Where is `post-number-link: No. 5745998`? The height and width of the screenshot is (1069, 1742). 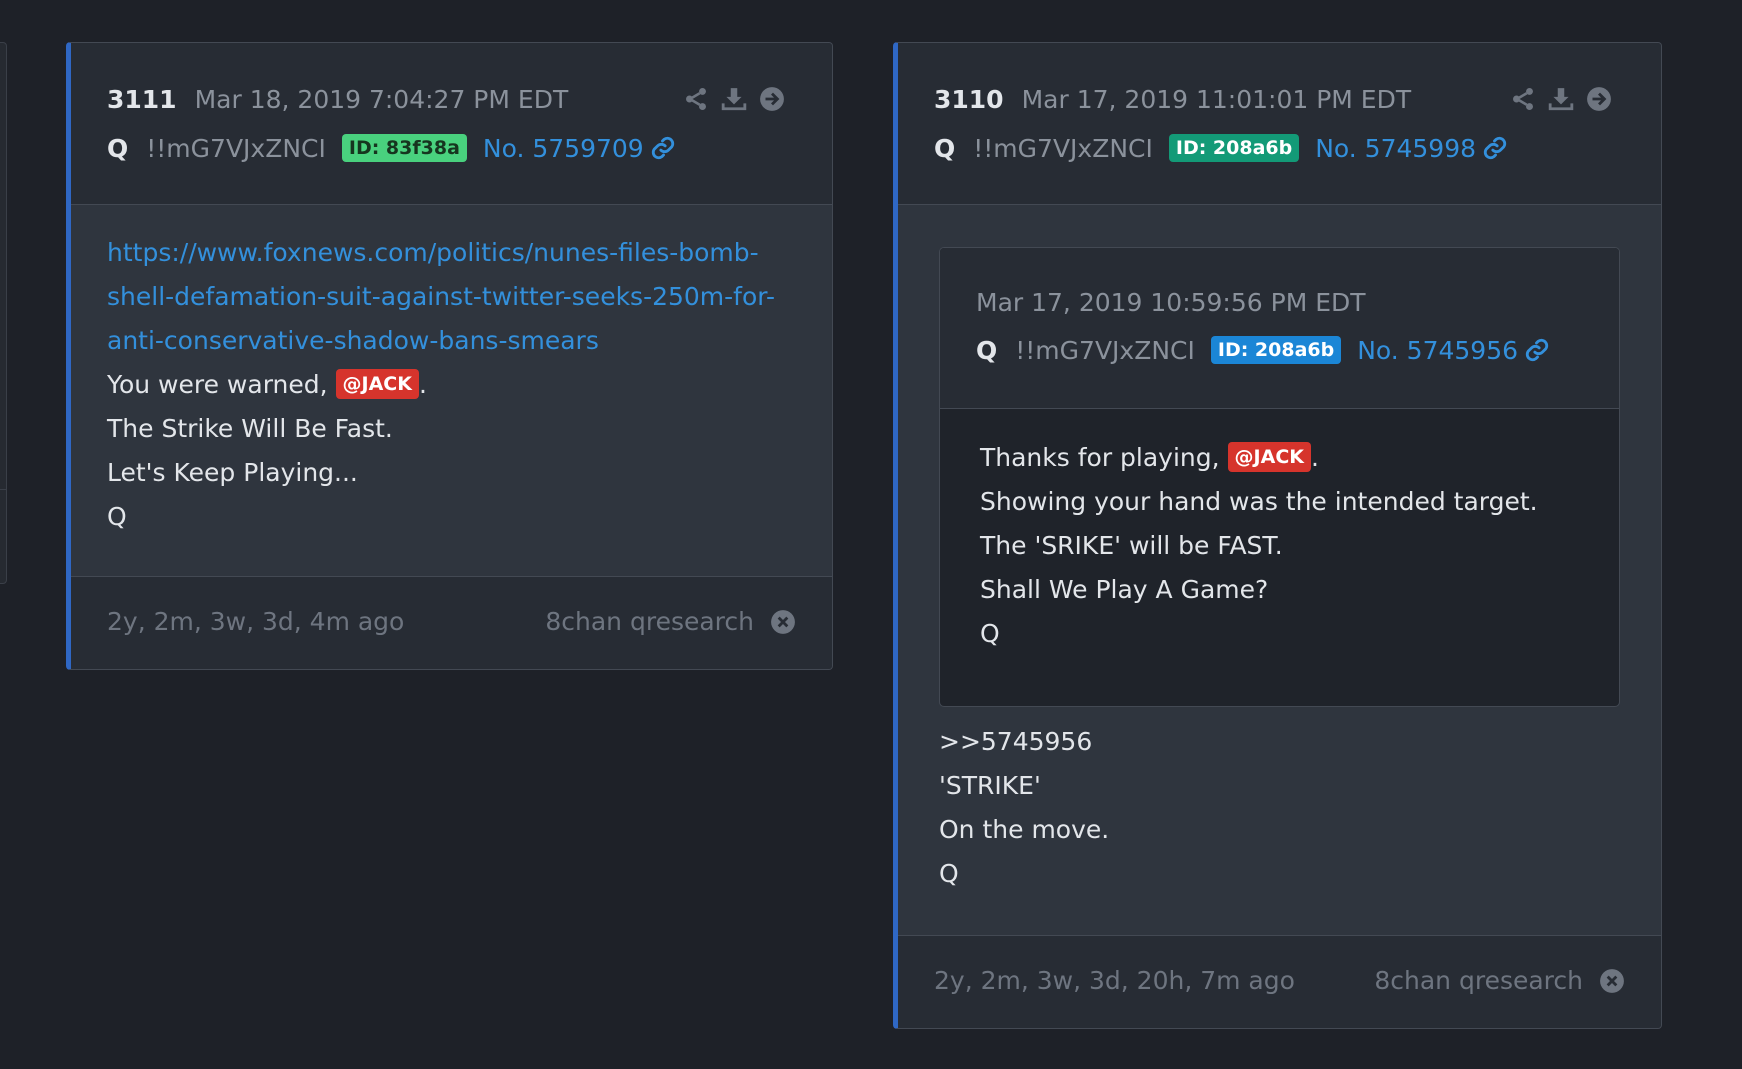 post-number-link: No. 5745998 is located at coordinates (1411, 148).